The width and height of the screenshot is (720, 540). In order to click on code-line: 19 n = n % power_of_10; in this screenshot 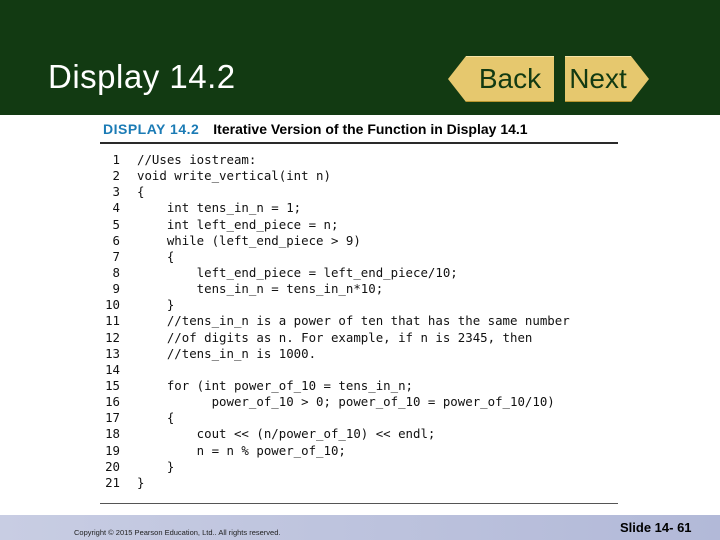, I will do `click(337, 451)`.